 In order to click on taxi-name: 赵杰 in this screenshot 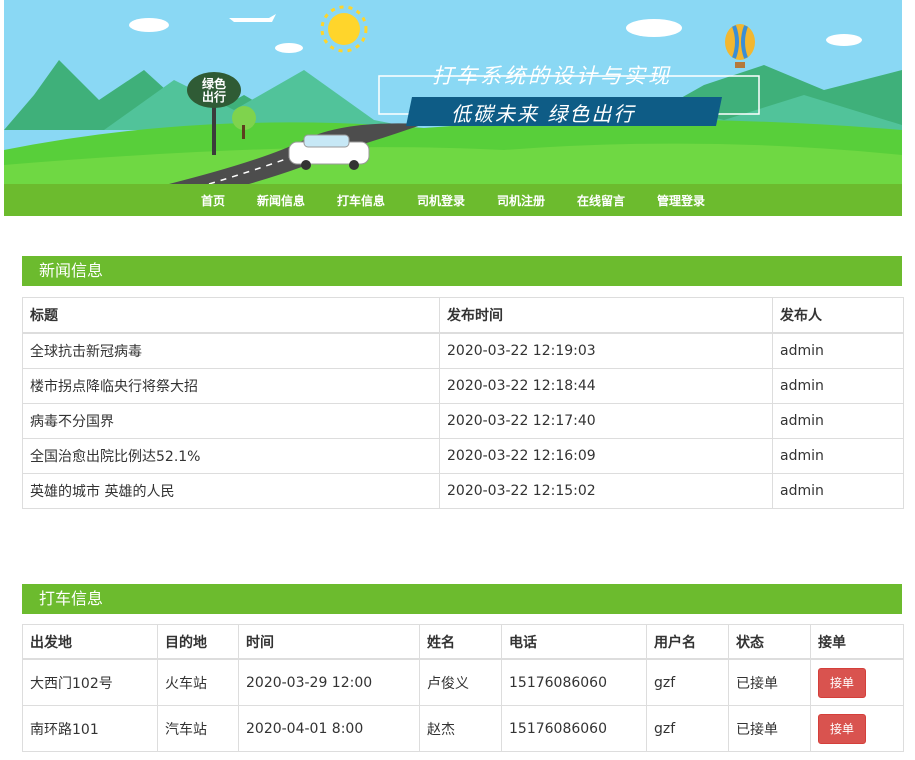, I will do `click(460, 728)`.